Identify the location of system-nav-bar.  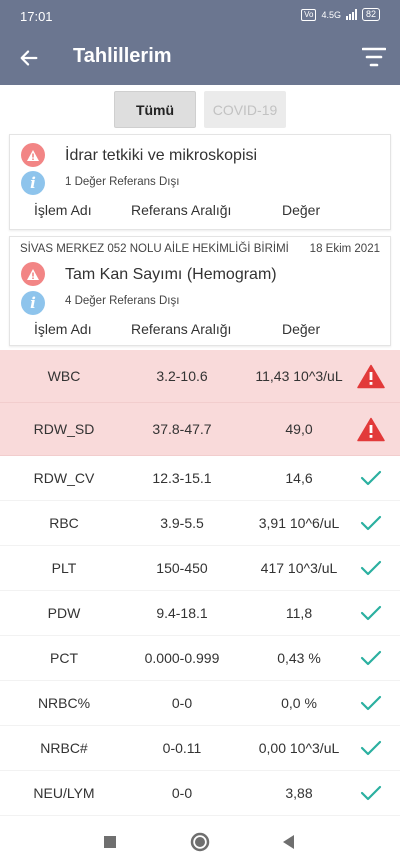
(200, 842).